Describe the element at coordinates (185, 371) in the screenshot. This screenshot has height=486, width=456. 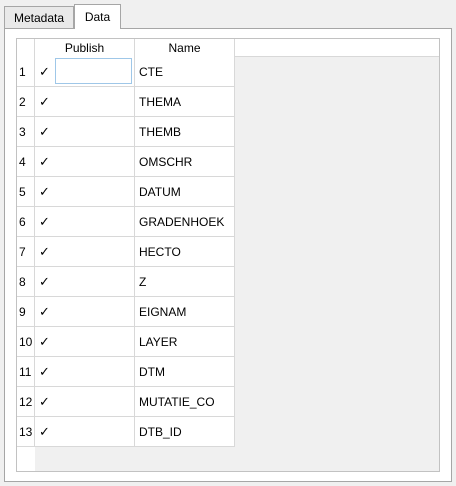
I see `name-cell: DTM` at that location.